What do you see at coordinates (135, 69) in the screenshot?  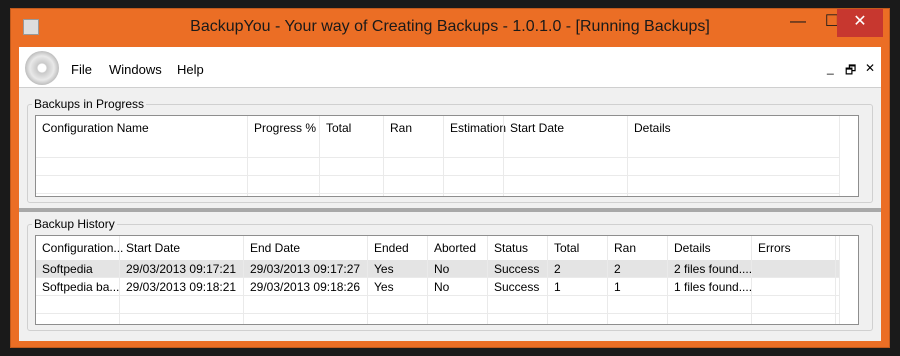 I see `menu-windows: Windows` at bounding box center [135, 69].